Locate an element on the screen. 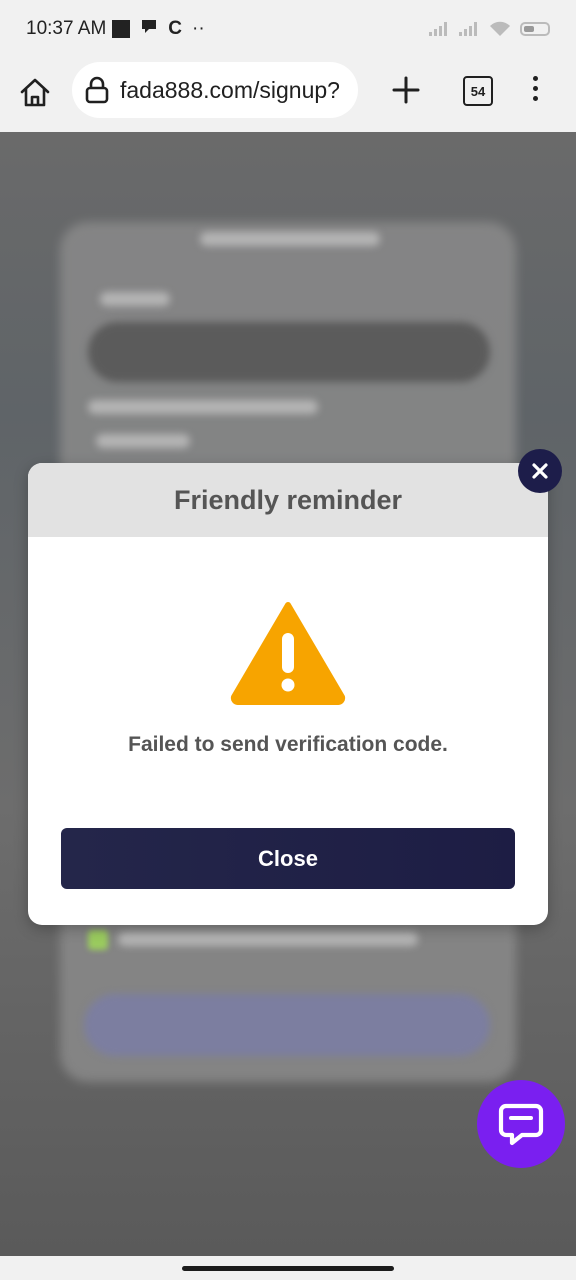 This screenshot has width=576, height=1280. blurred-join-button is located at coordinates (287, 1025).